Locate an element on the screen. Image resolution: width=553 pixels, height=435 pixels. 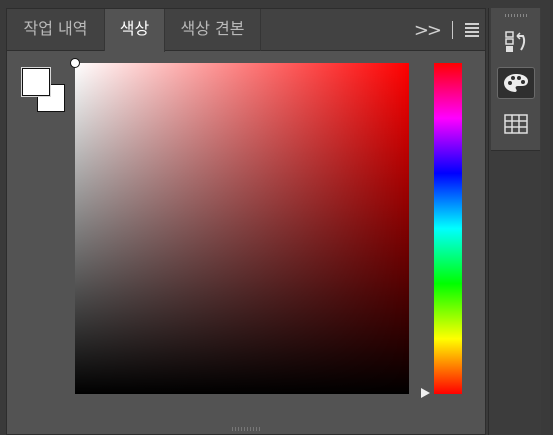
panel-resize-grip is located at coordinates (247, 429).